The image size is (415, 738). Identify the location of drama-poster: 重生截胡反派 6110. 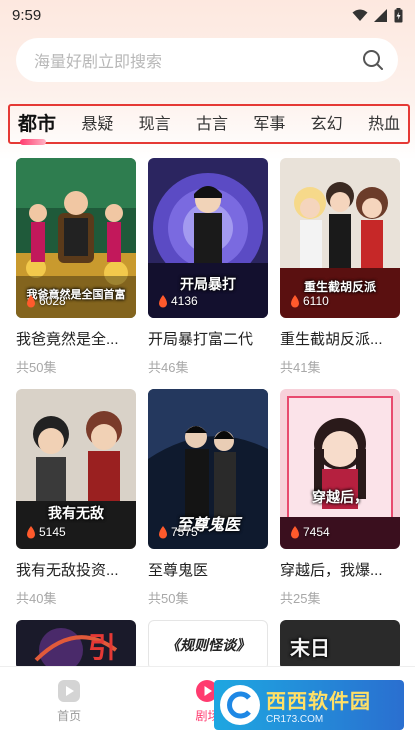
(340, 238).